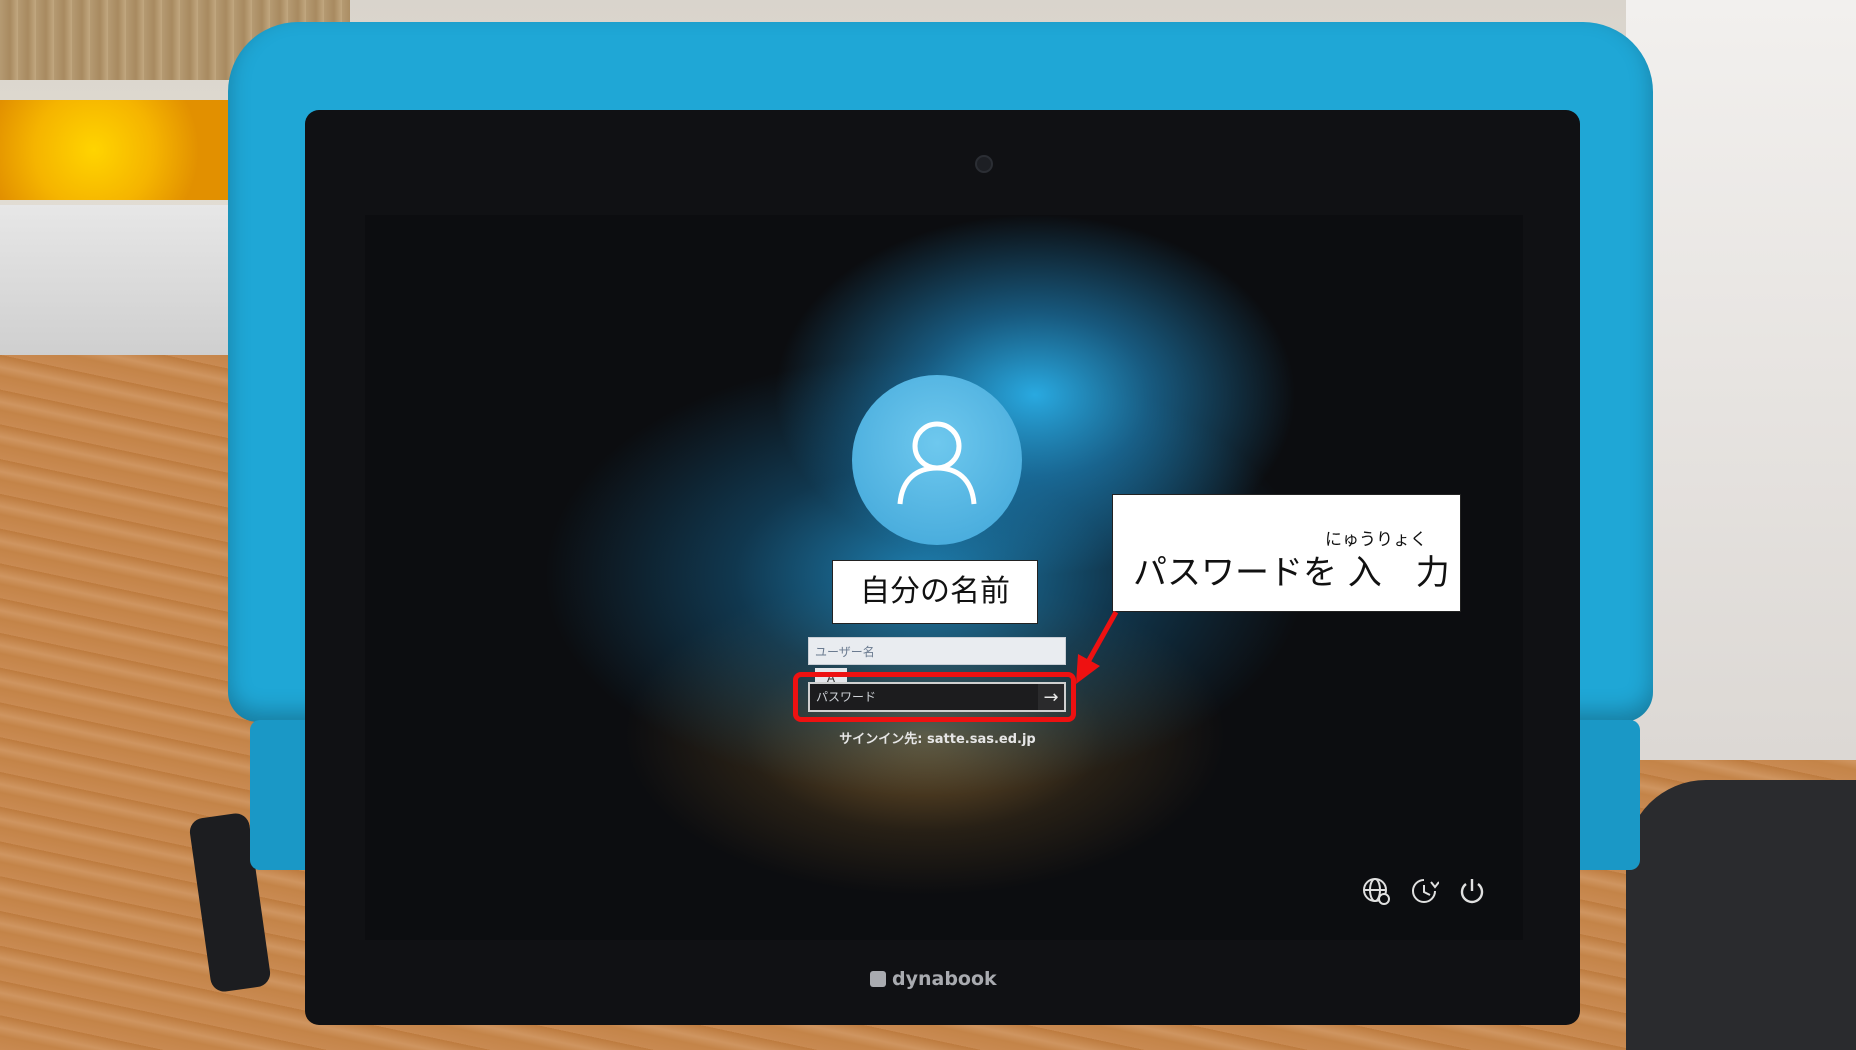 The image size is (1856, 1050). Describe the element at coordinates (984, 164) in the screenshot. I see `camera` at that location.